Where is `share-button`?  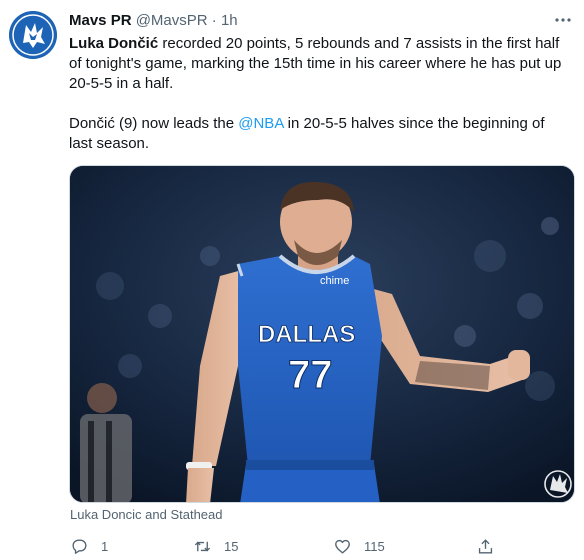 share-button is located at coordinates (491, 546).